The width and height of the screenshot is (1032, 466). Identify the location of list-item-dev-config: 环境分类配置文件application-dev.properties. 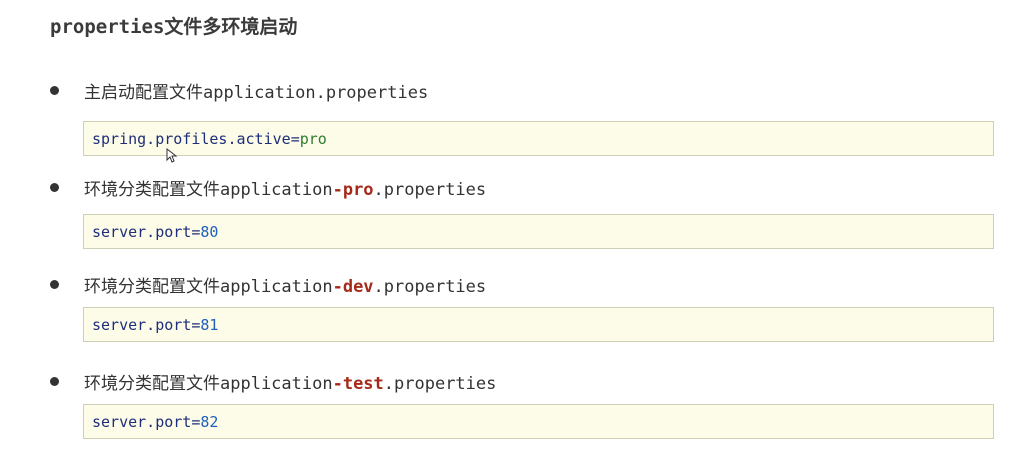
(268, 284).